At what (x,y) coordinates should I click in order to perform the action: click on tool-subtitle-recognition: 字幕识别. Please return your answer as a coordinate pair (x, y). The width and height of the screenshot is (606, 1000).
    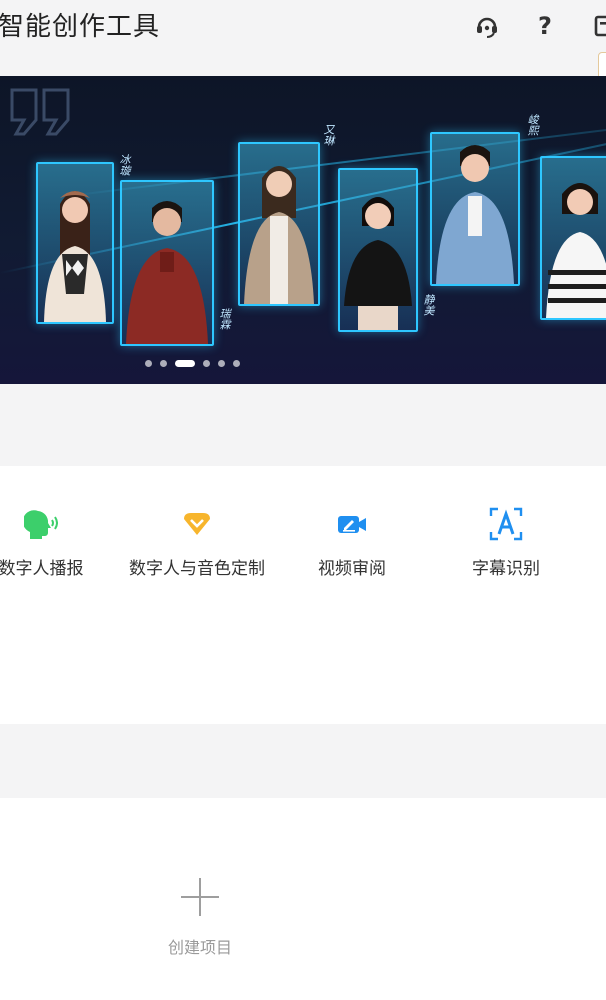
    Looking at the image, I should click on (506, 546).